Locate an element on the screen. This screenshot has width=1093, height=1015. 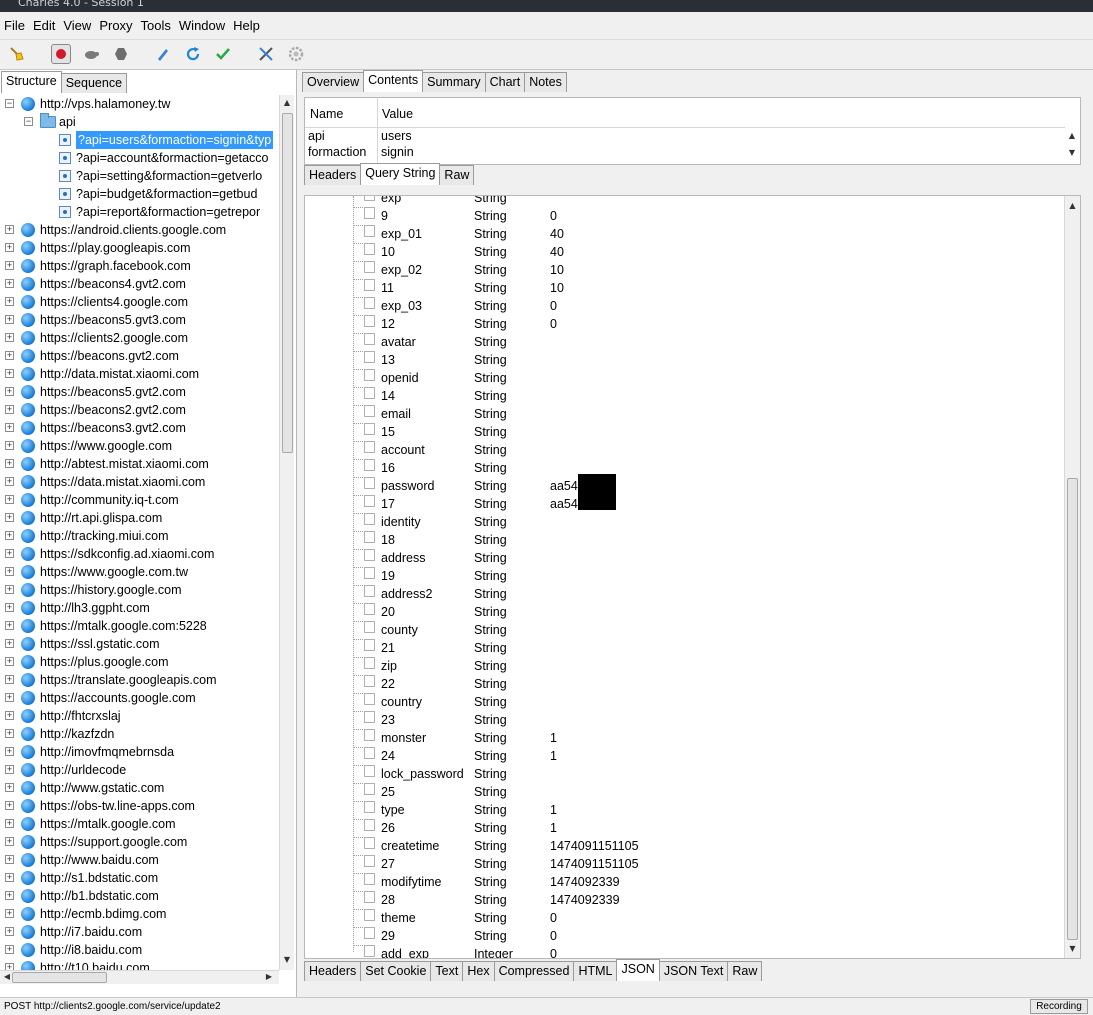
query-table-scrollbar: ▲ ▼ is located at coordinates (1072, 146).